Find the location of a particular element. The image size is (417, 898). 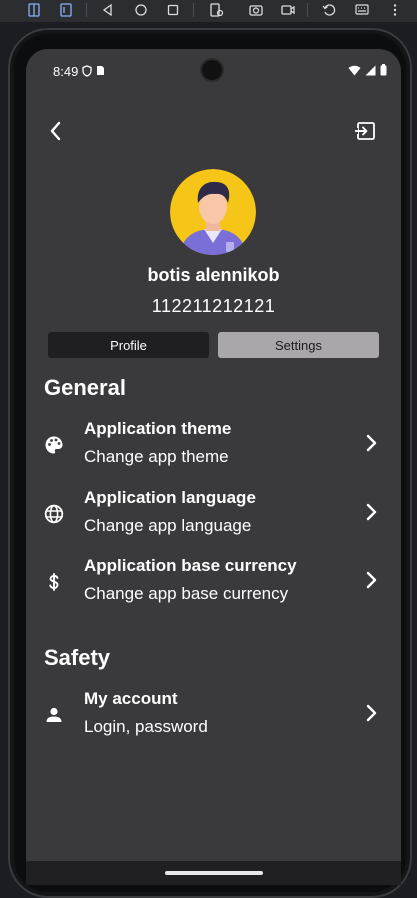

status-time: 8:49 is located at coordinates (66, 71).